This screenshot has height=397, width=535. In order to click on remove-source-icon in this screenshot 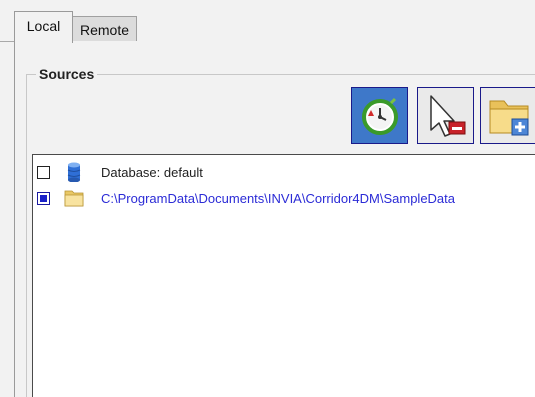, I will do `click(447, 115)`.